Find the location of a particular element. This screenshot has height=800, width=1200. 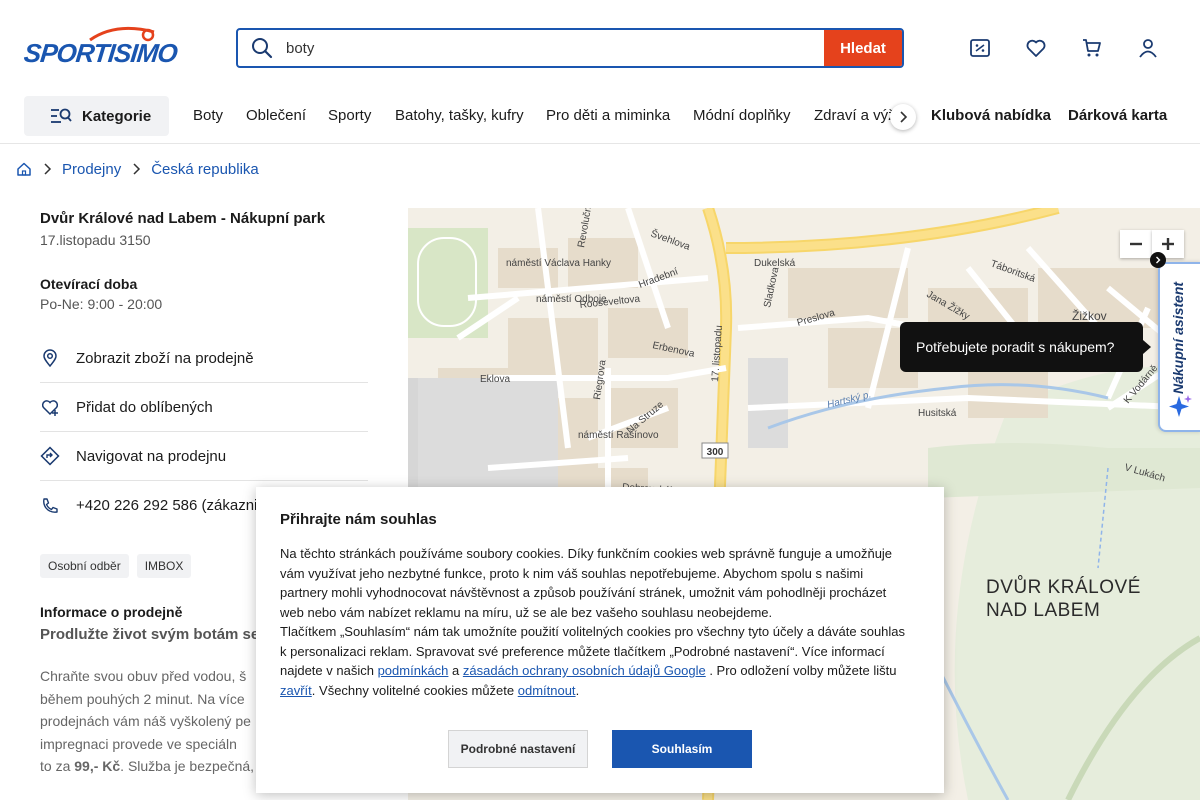

nav-link-deti: Pro děti a miminka is located at coordinates (608, 115).